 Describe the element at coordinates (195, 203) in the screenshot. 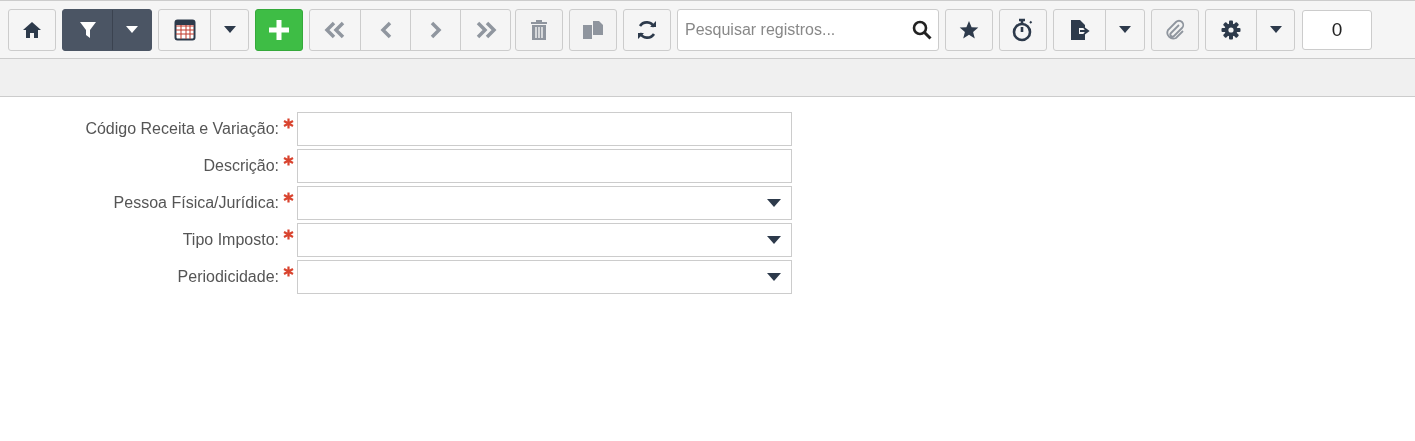

I see `field-label: Pessoa Física/Jurídica:` at that location.